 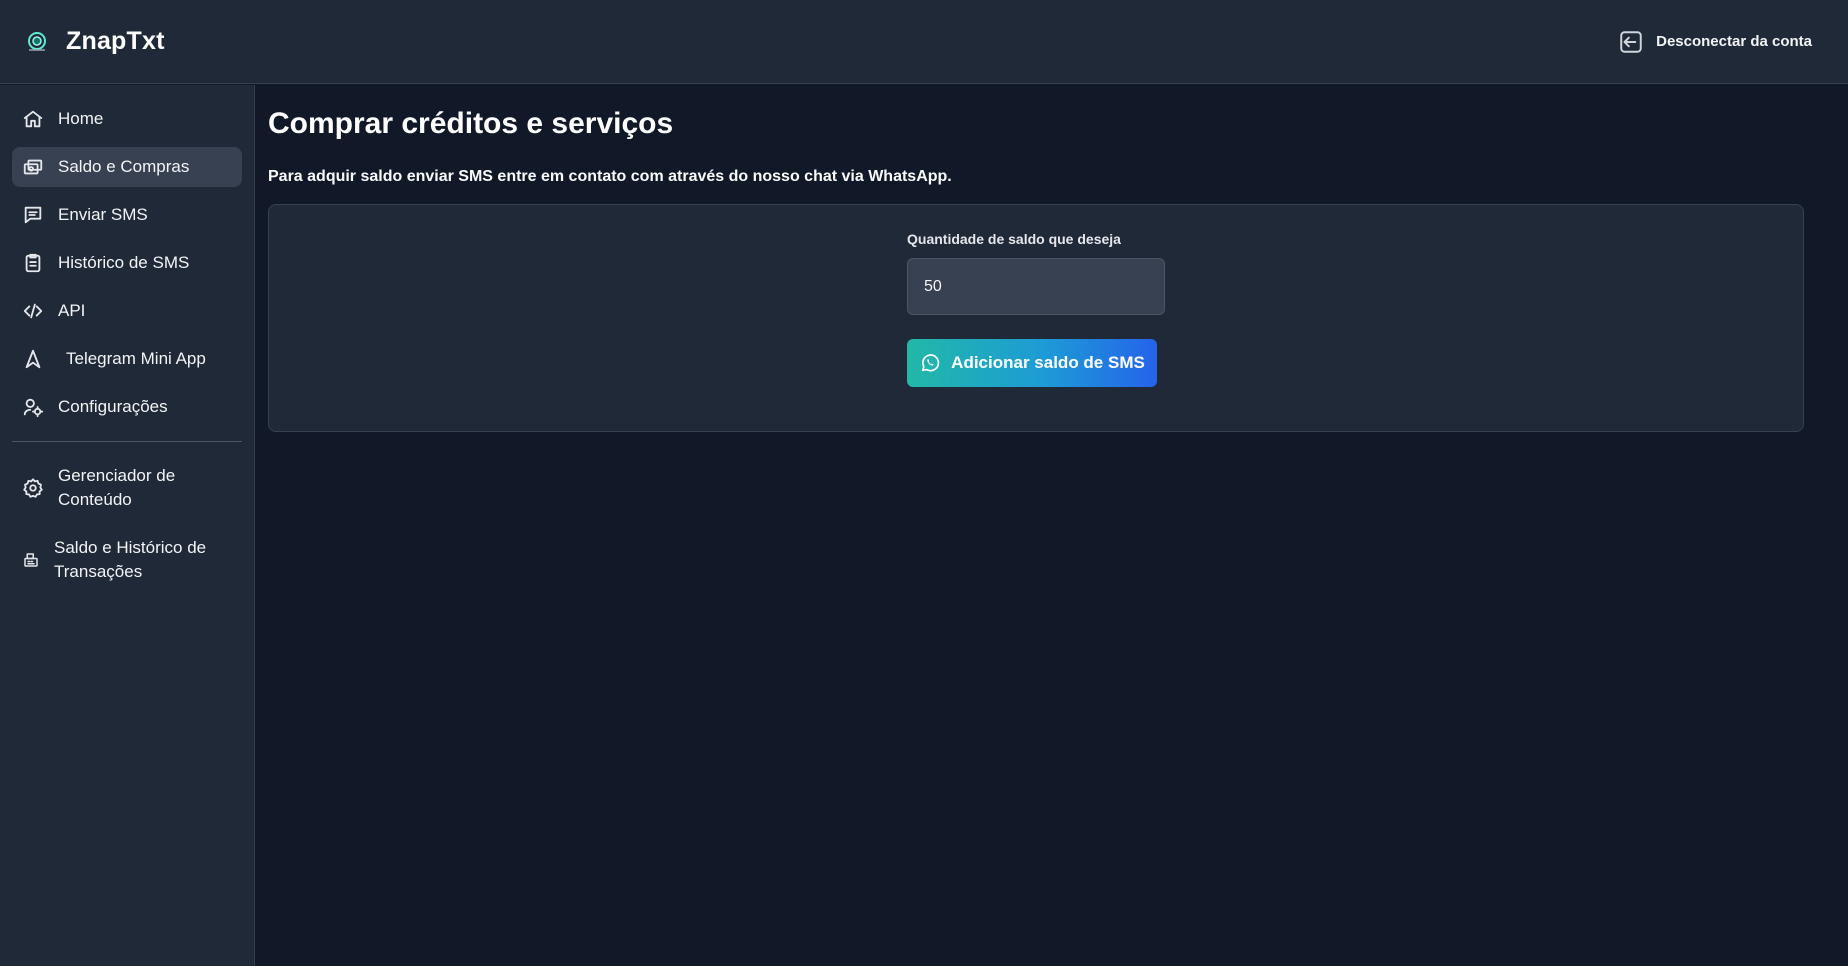 What do you see at coordinates (127, 488) in the screenshot?
I see `sidebar-item-gerenciador-de-conteudo: Gerenciador de Conteúdo` at bounding box center [127, 488].